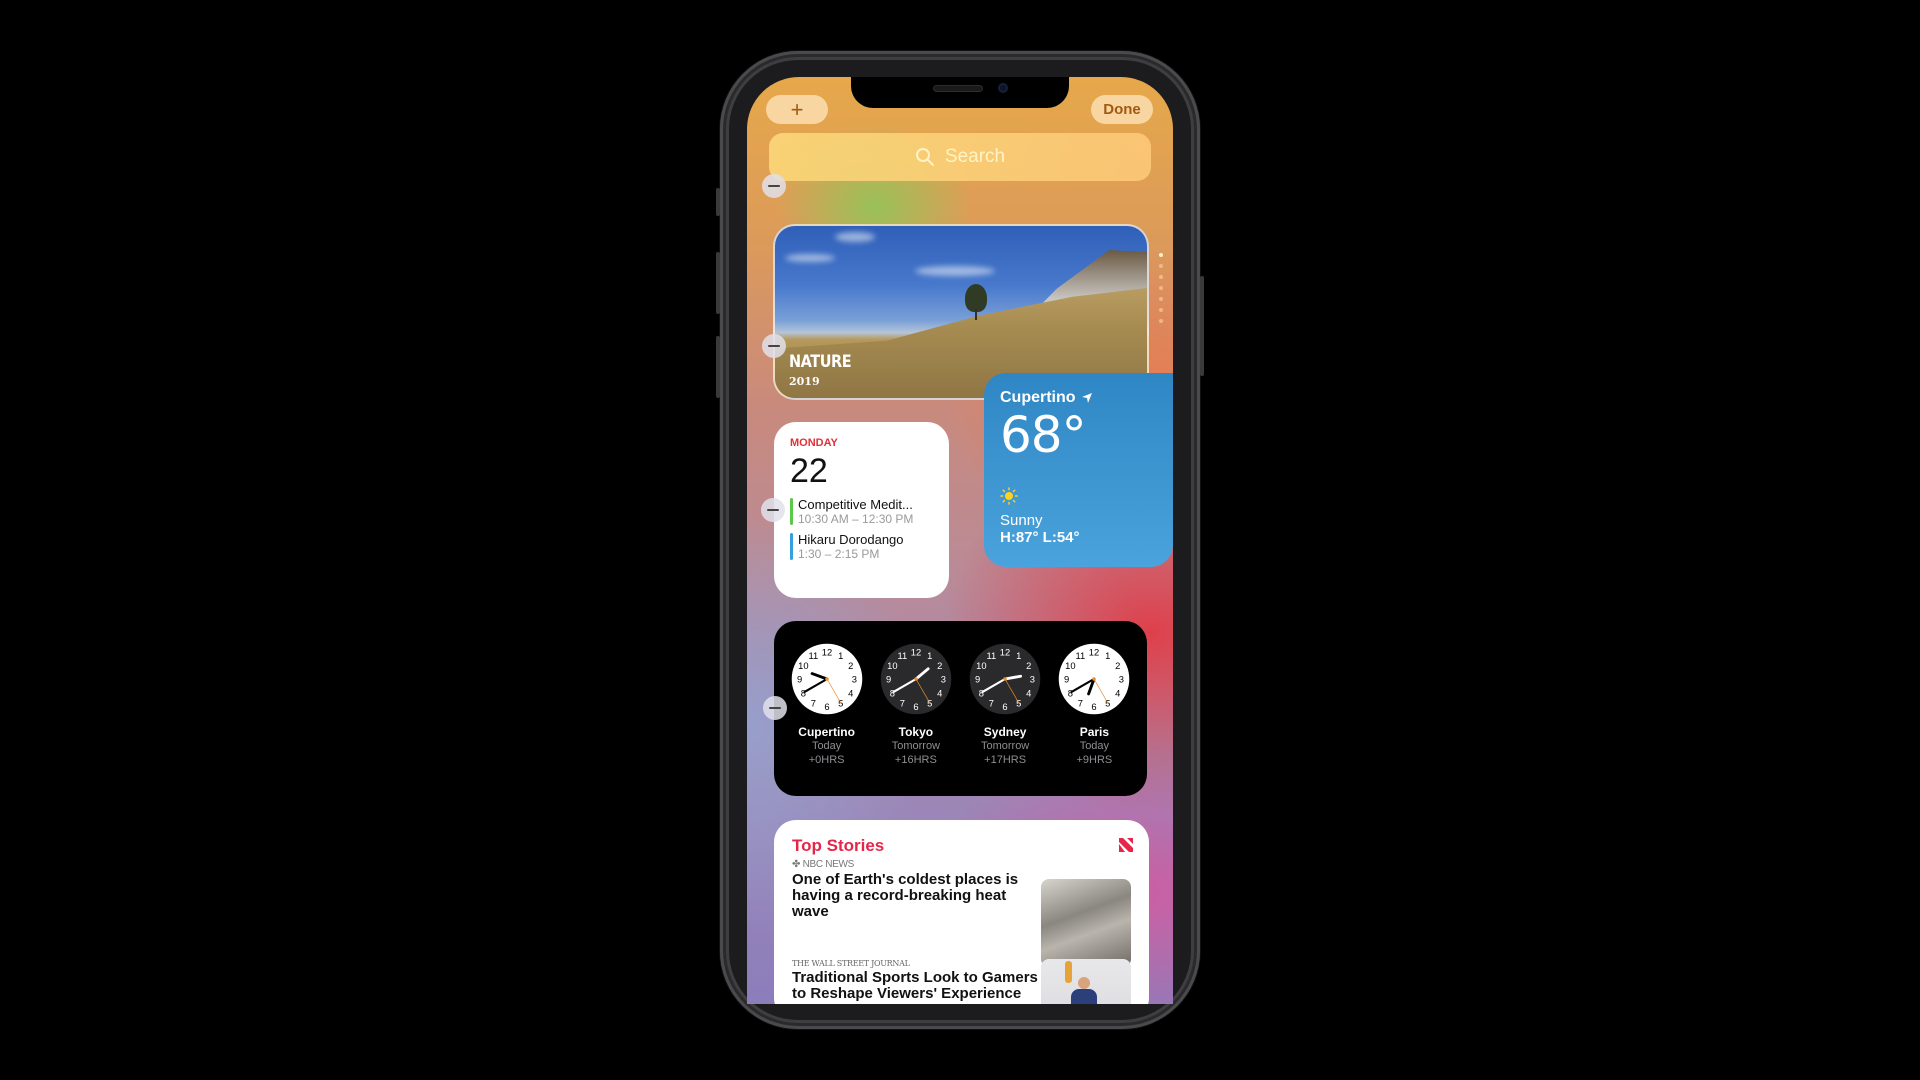 The height and width of the screenshot is (1080, 1920). What do you see at coordinates (804, 381) in the screenshot?
I see `memory-year: 2019` at bounding box center [804, 381].